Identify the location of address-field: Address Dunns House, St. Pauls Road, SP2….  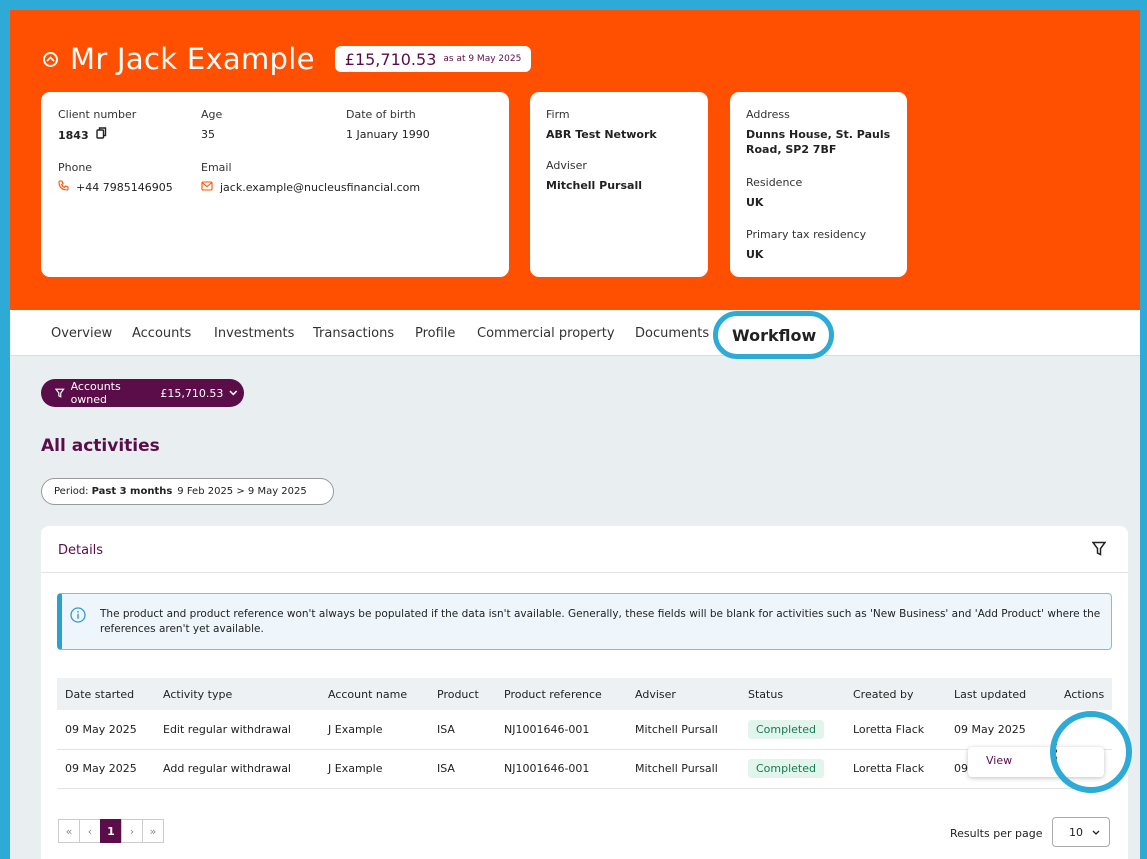
(821, 132).